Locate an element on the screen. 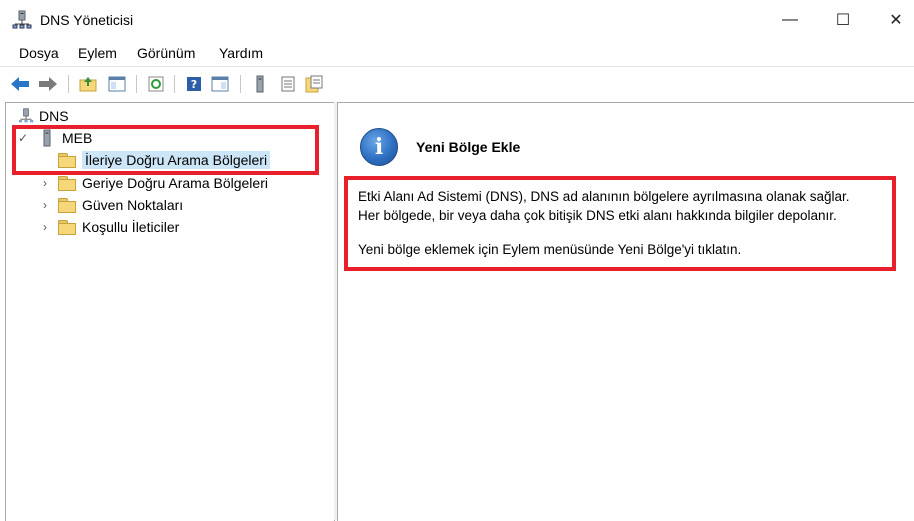 The height and width of the screenshot is (521, 914). menu-dosya: Dosya is located at coordinates (39, 53).